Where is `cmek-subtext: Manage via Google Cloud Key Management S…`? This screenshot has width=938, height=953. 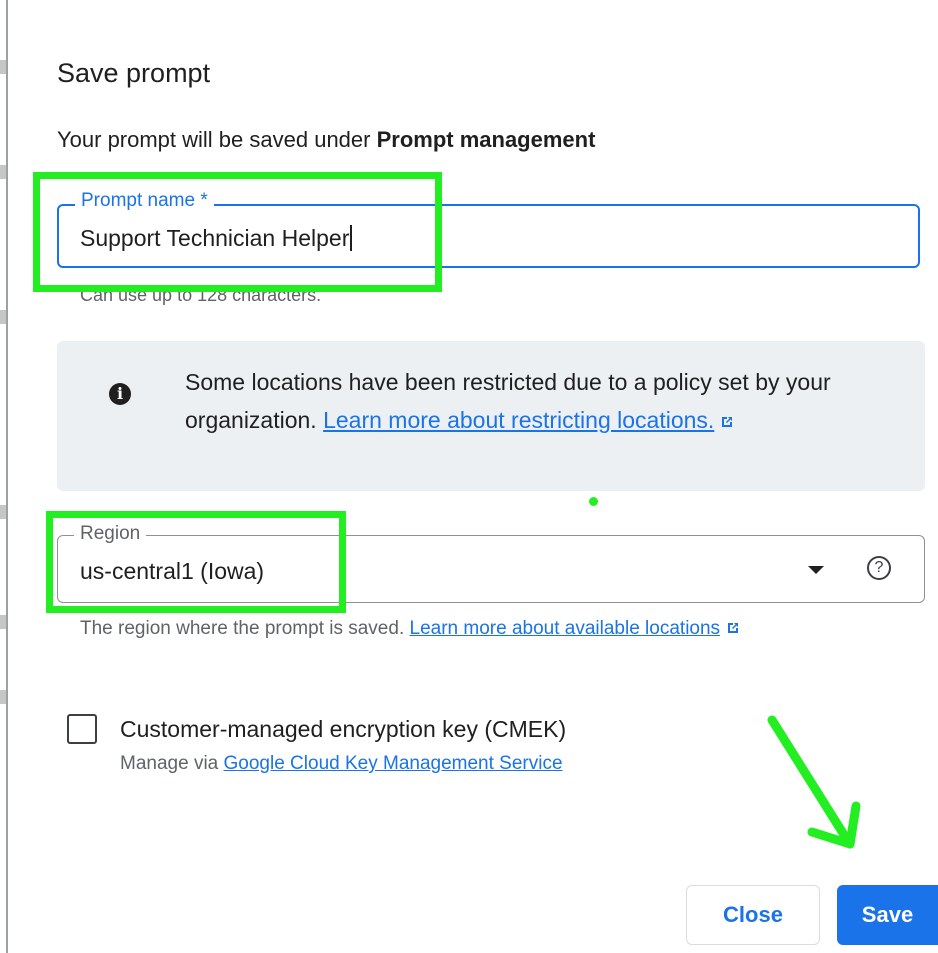
cmek-subtext: Manage via Google Cloud Key Management S… is located at coordinates (341, 764).